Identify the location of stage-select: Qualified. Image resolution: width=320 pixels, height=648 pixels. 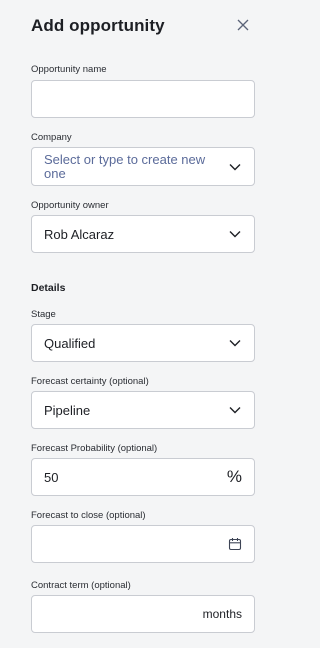
(143, 343).